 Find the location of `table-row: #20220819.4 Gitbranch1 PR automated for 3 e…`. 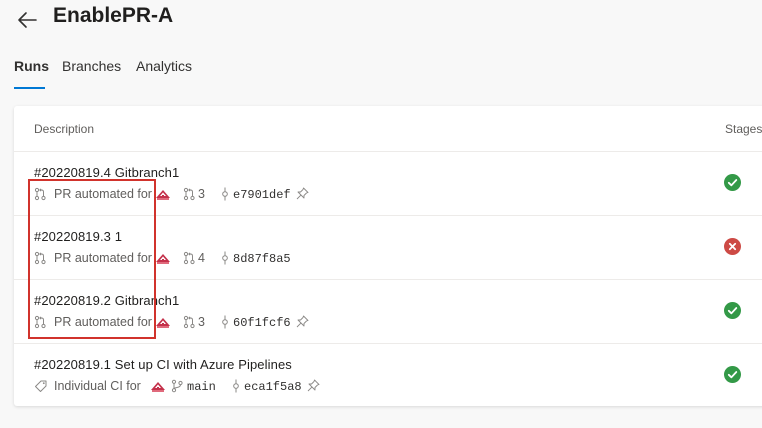

table-row: #20220819.4 Gitbranch1 PR automated for 3 e… is located at coordinates (388, 183).